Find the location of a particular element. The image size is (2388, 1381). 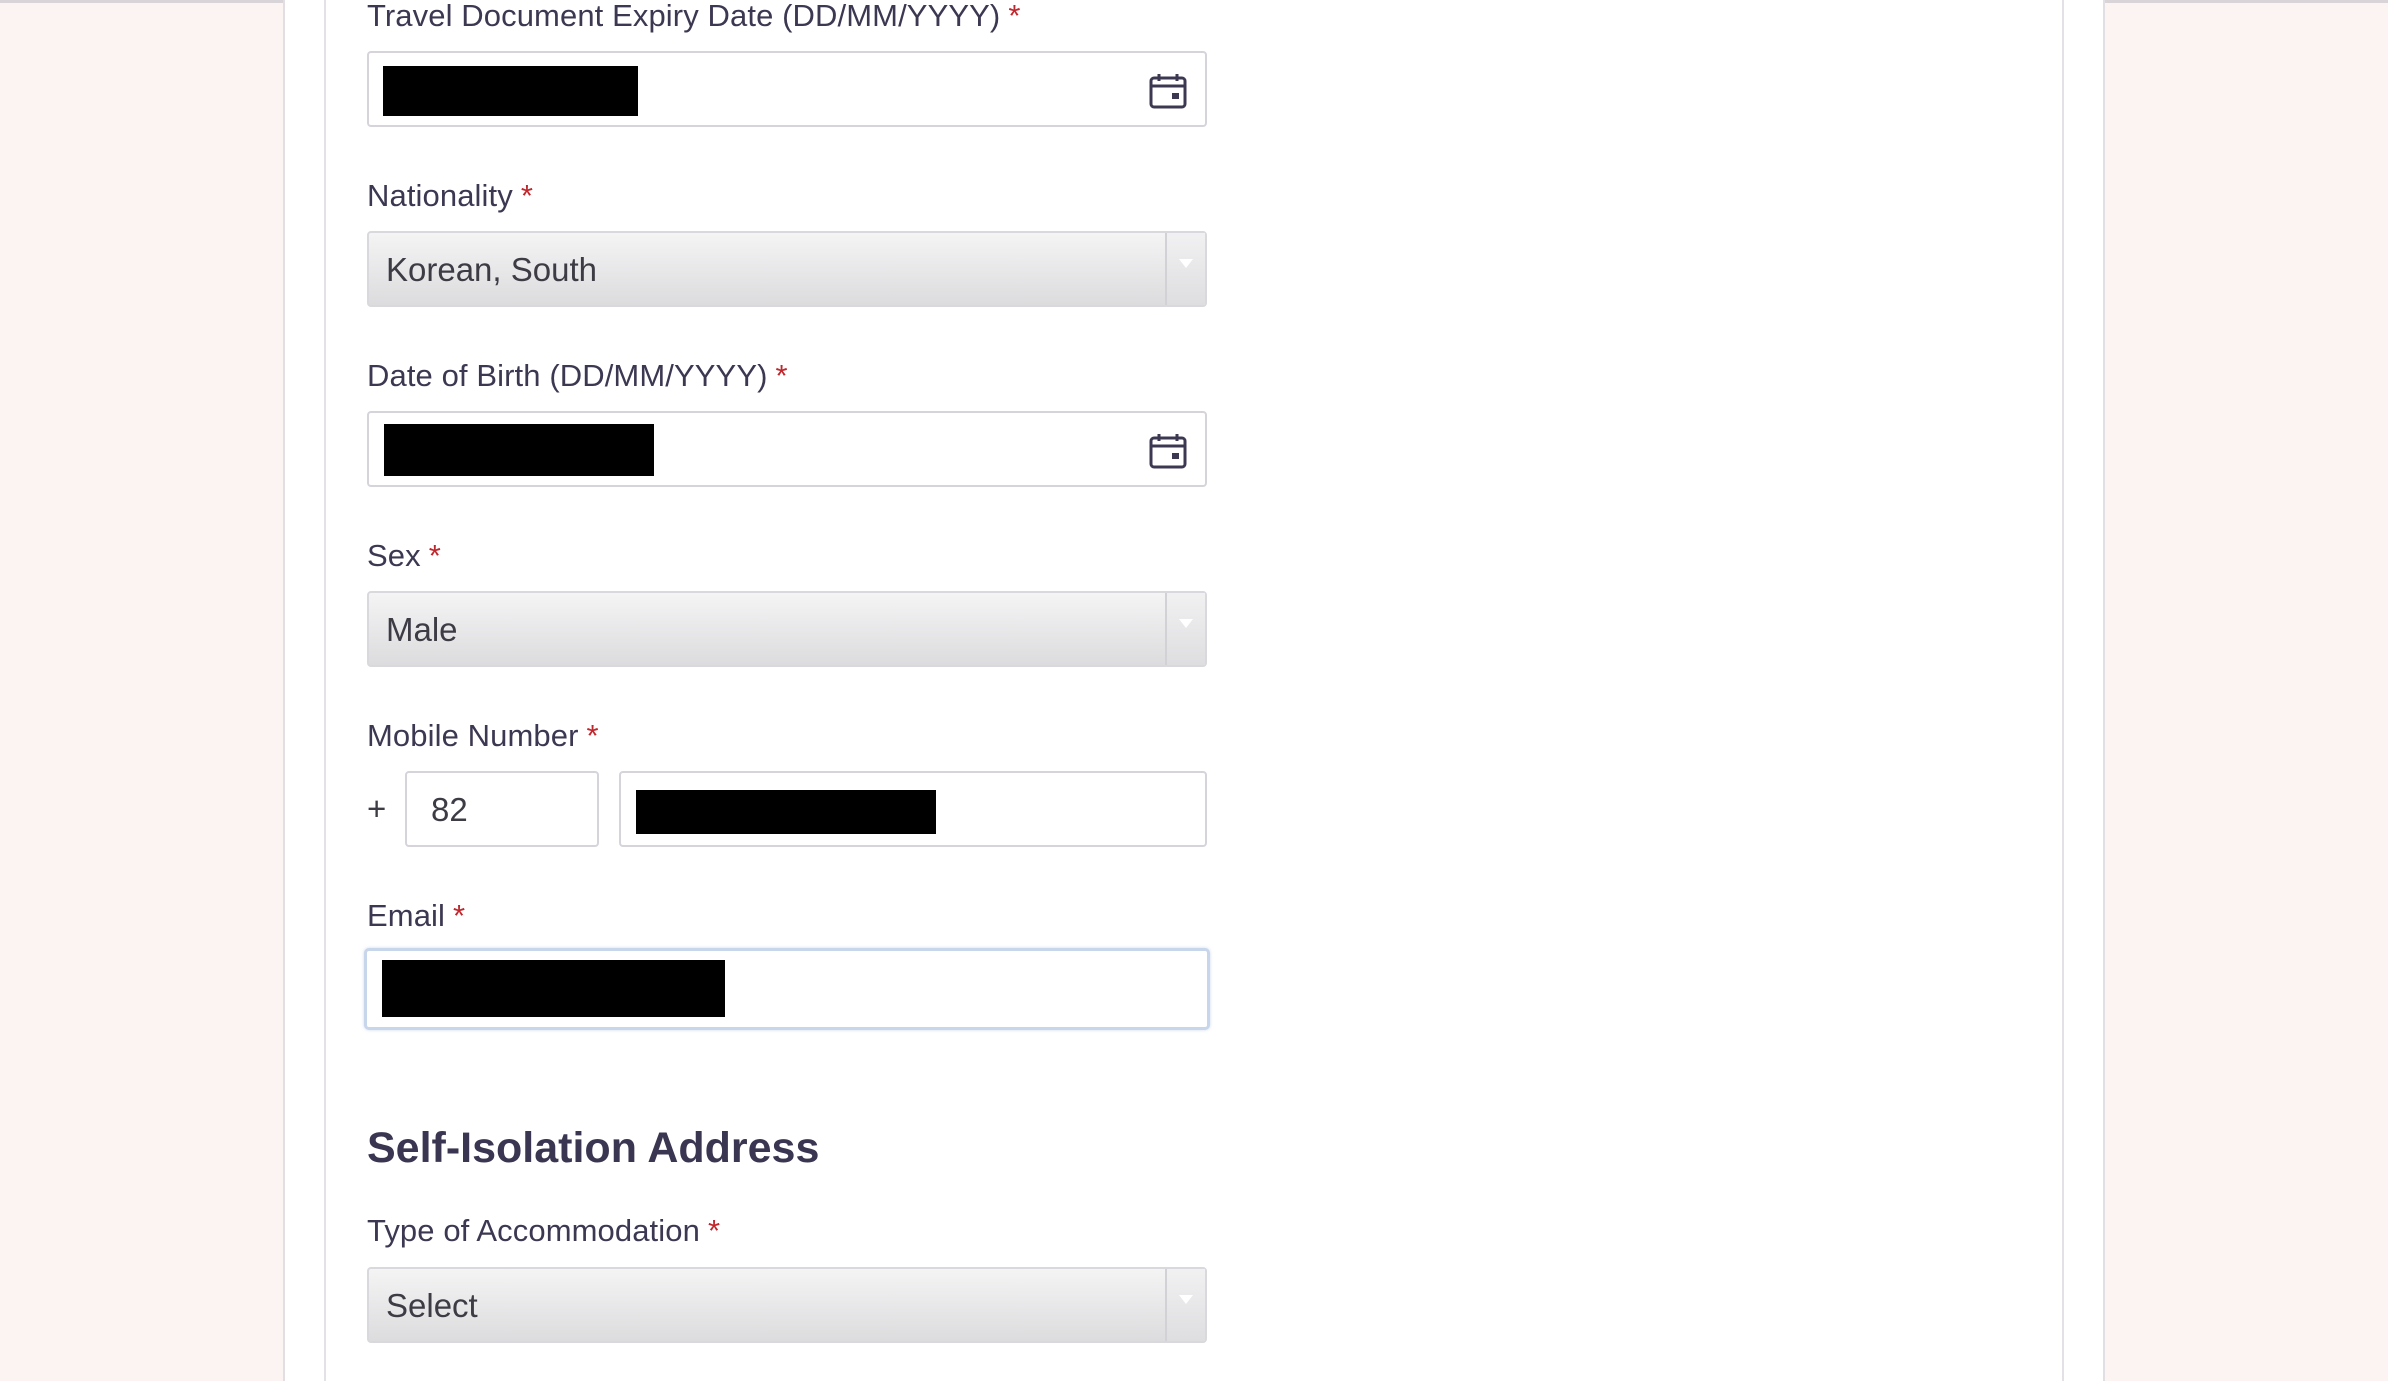

nationality-select: Korean, South is located at coordinates (787, 269).